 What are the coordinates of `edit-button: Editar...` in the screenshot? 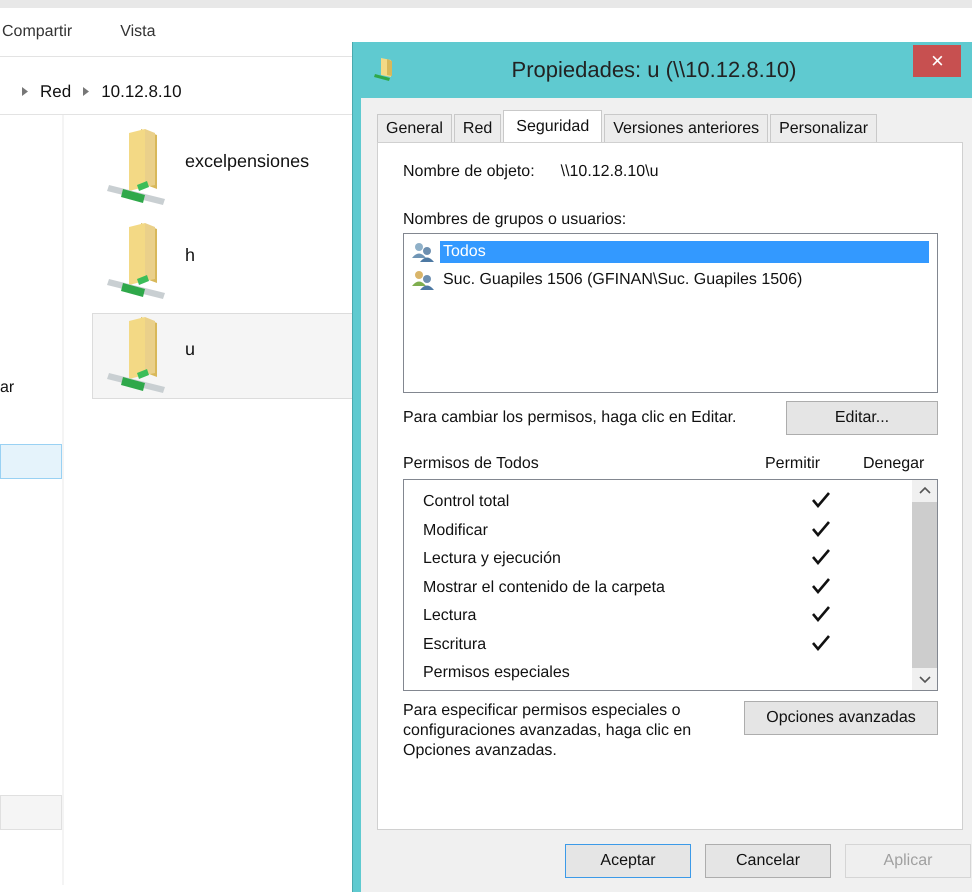 It's located at (862, 418).